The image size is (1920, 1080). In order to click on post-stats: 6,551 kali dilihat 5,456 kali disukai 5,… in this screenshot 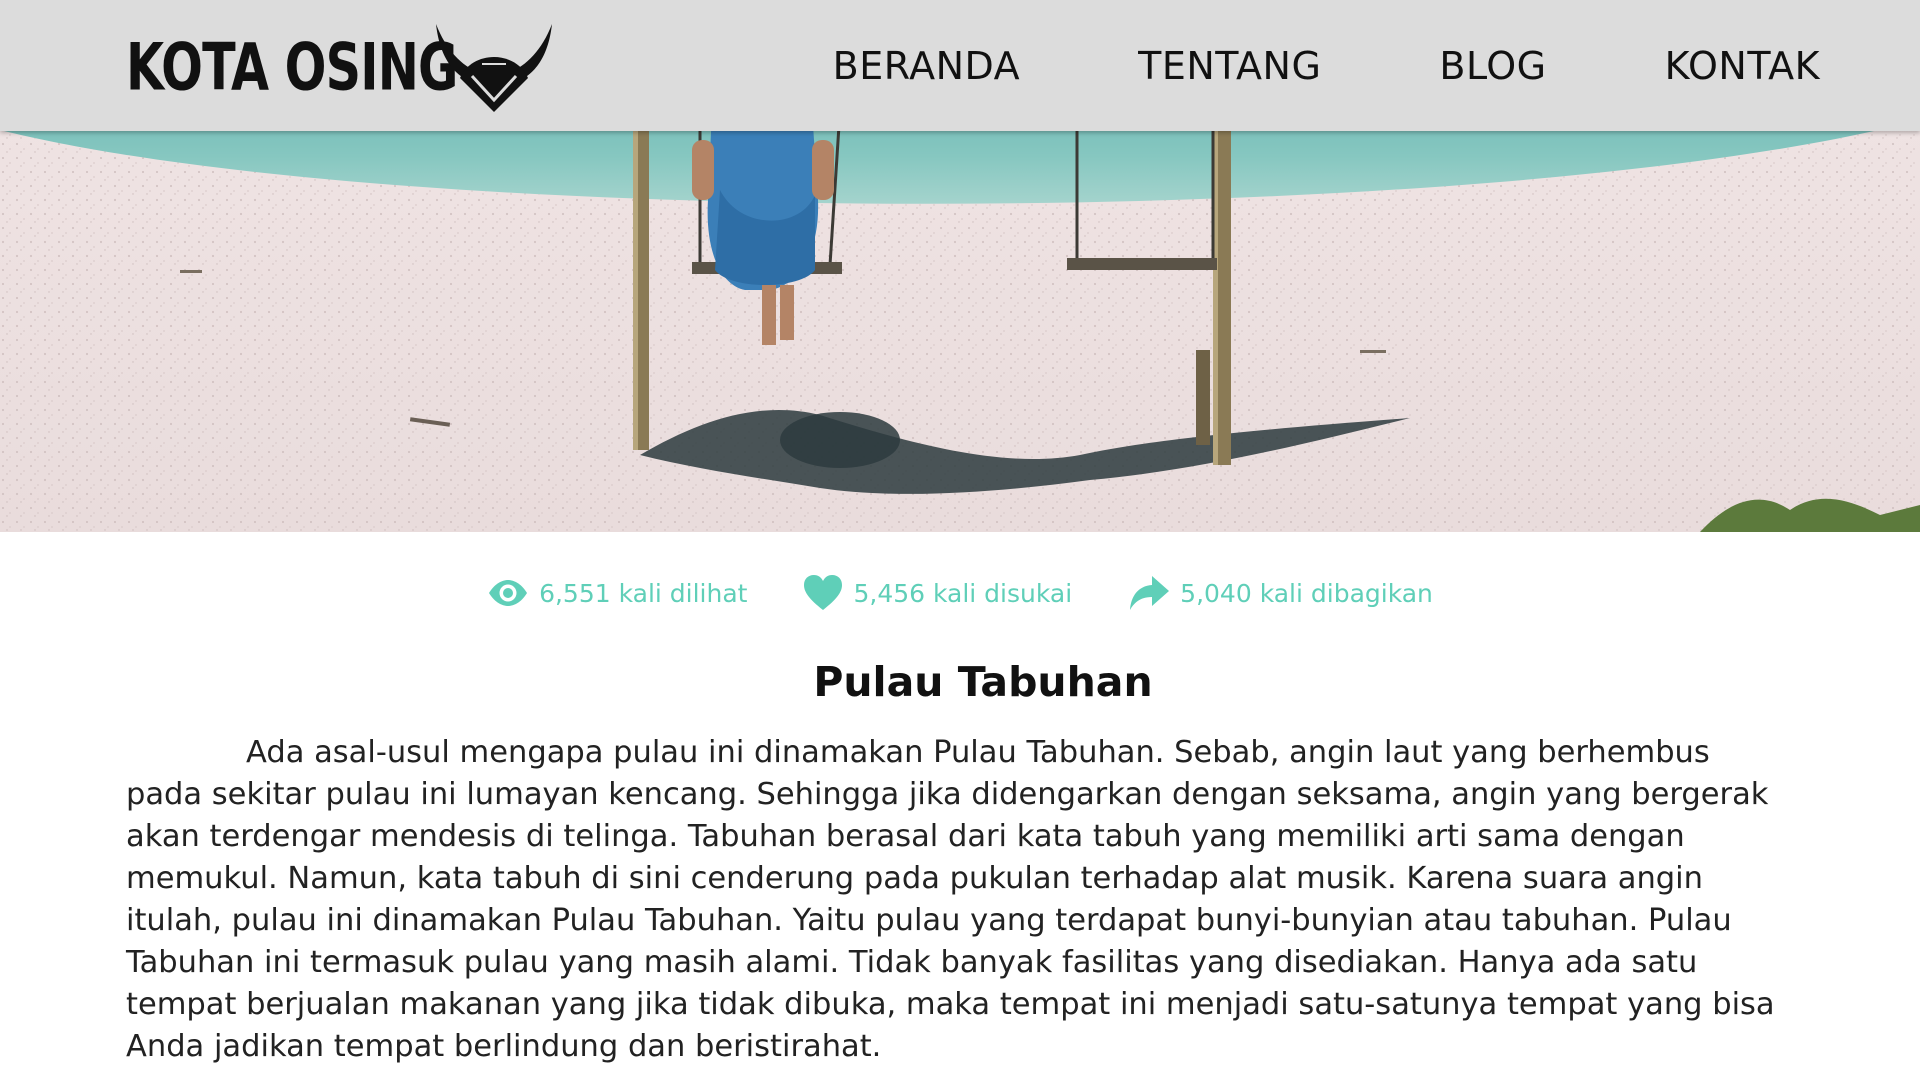, I will do `click(960, 593)`.